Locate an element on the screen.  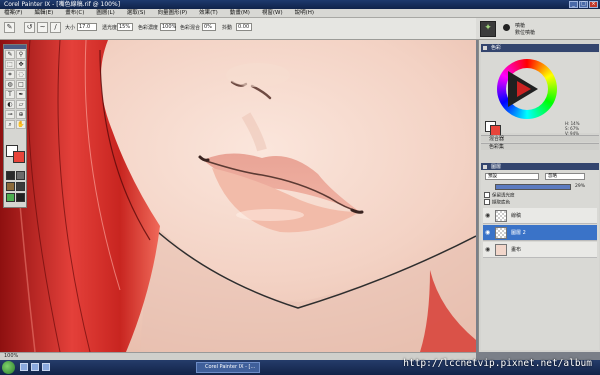
airbrush-icon: ✦ is located at coordinates (488, 29).